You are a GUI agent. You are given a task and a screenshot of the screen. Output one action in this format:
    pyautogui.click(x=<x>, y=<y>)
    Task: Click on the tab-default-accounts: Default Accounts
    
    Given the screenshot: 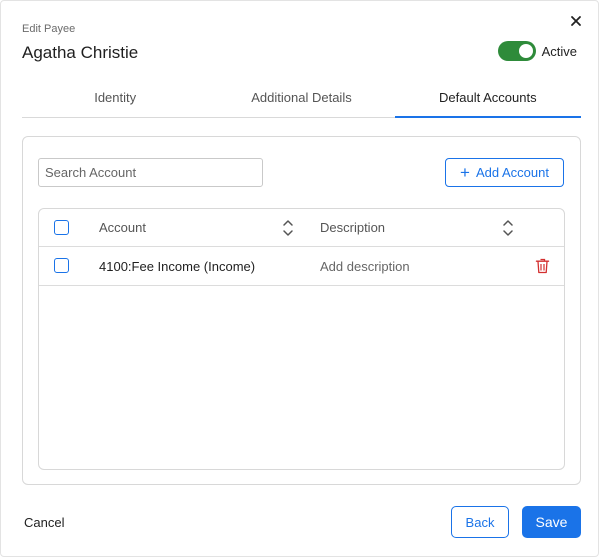 What is the action you would take?
    pyautogui.click(x=488, y=102)
    